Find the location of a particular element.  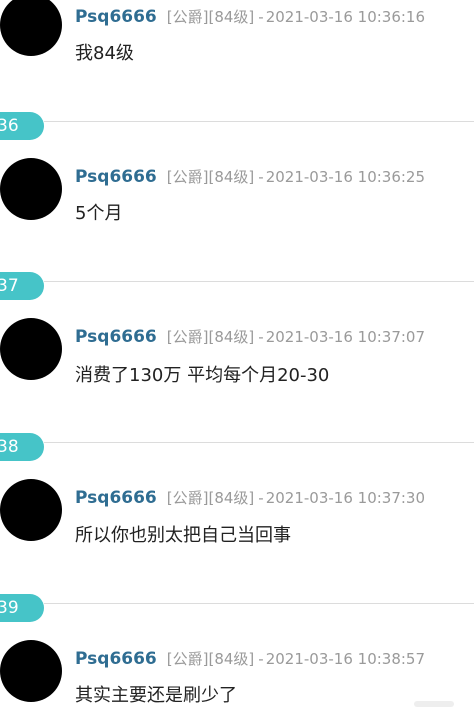

watermark is located at coordinates (434, 704).